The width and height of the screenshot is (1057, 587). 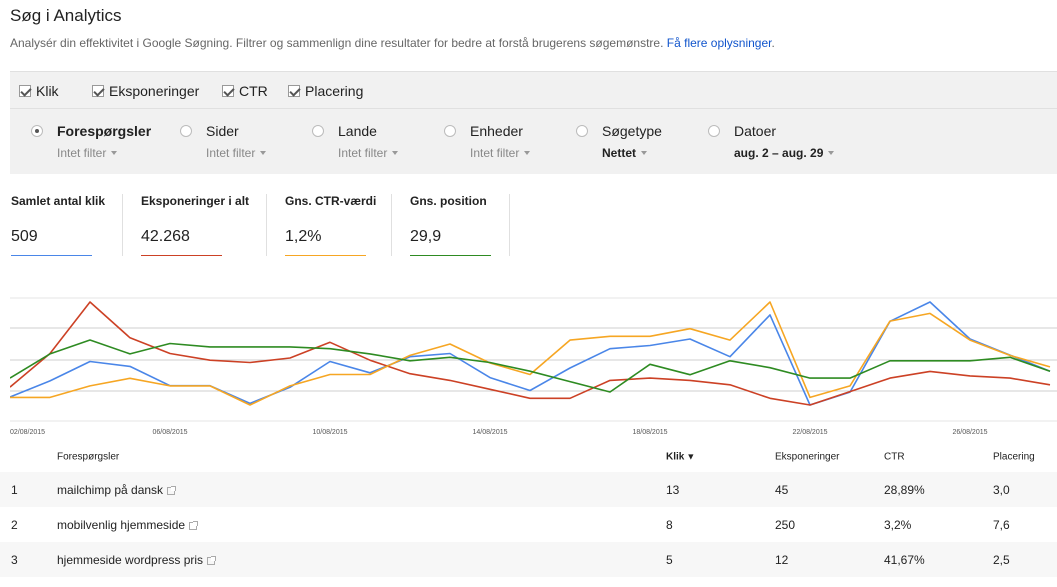 What do you see at coordinates (969, 432) in the screenshot?
I see `x-tick-label: 26/08/2015` at bounding box center [969, 432].